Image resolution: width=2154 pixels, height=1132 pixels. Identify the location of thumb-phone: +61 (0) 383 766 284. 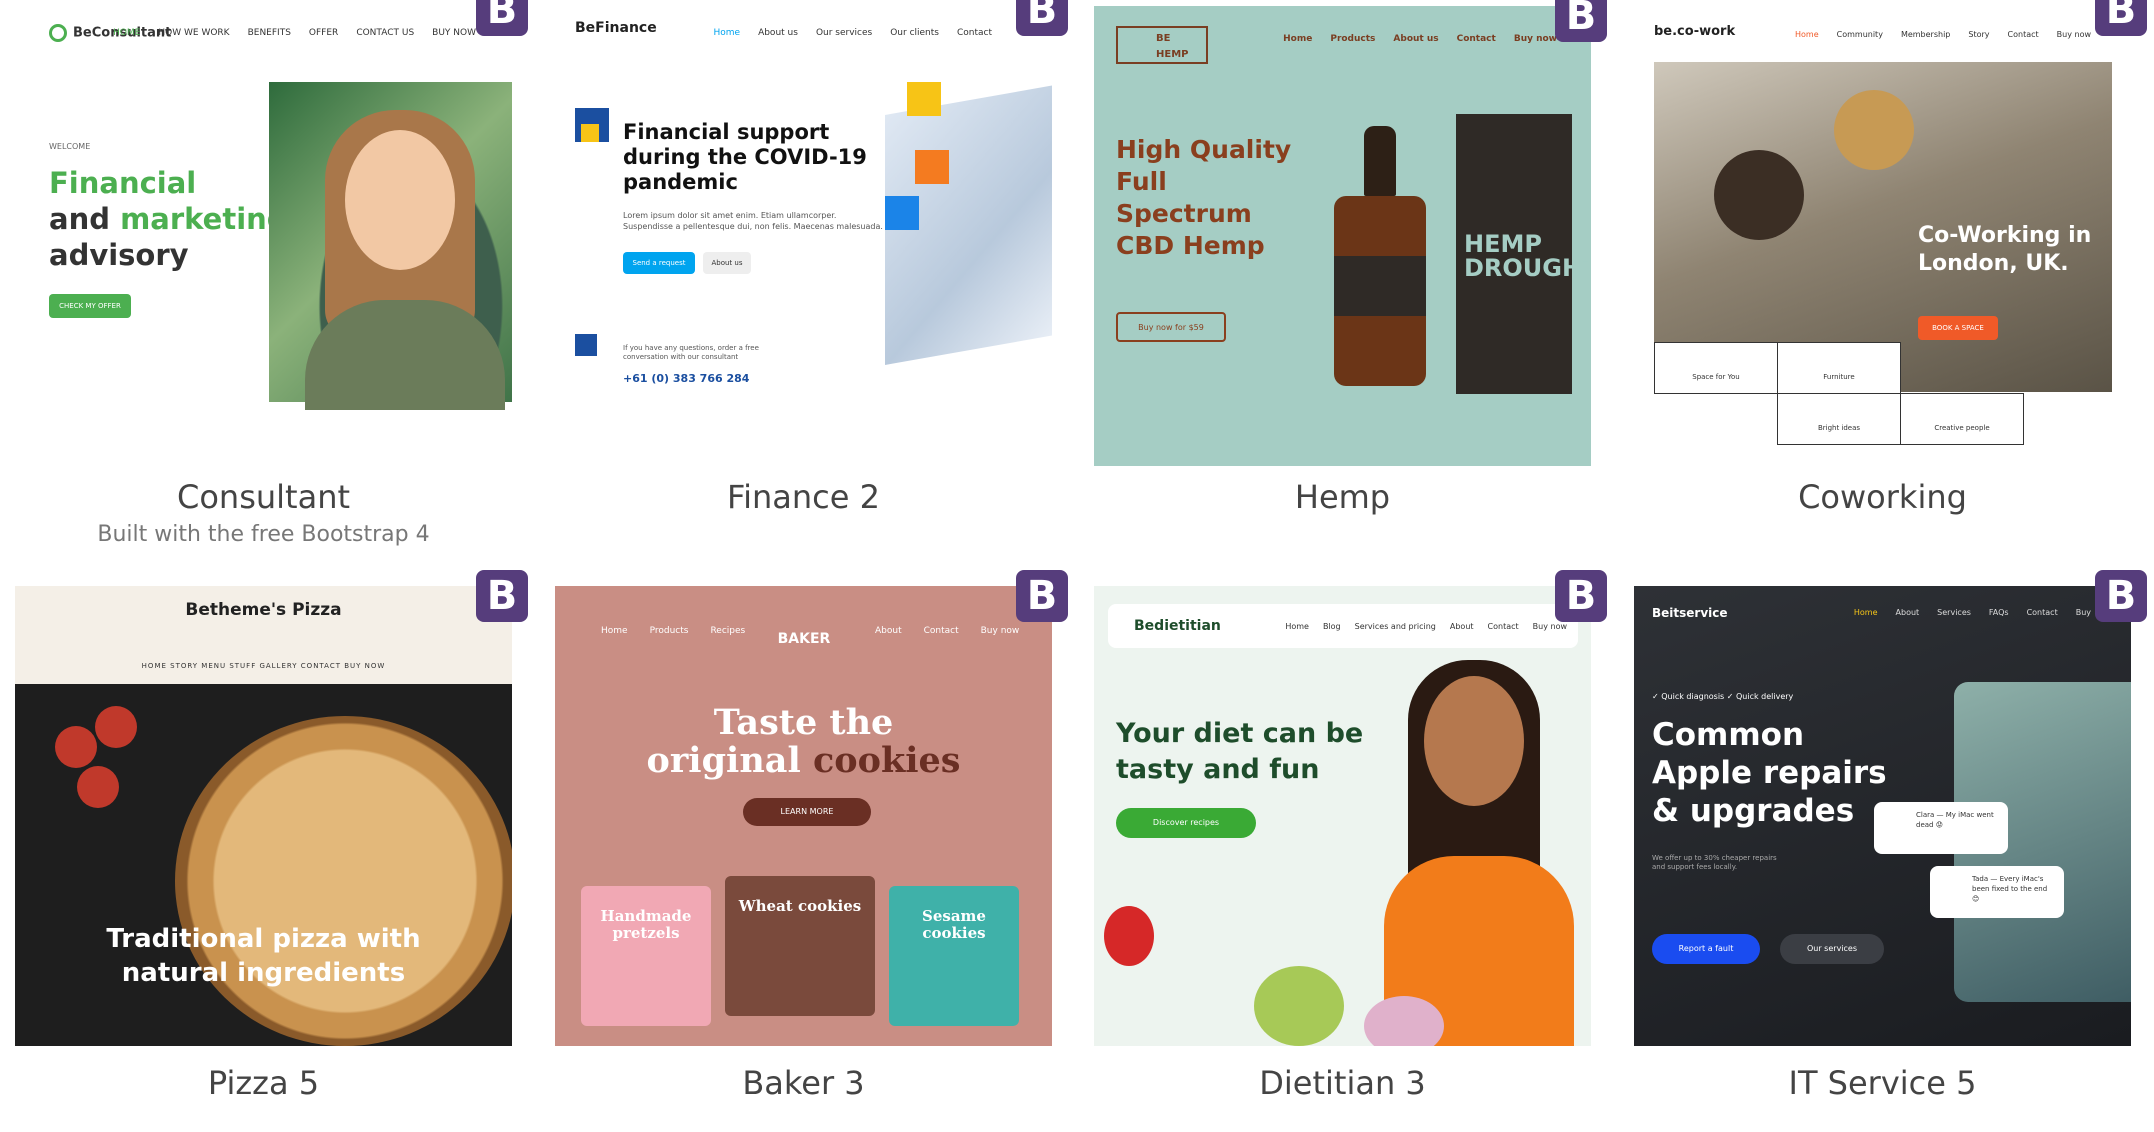
(686, 378).